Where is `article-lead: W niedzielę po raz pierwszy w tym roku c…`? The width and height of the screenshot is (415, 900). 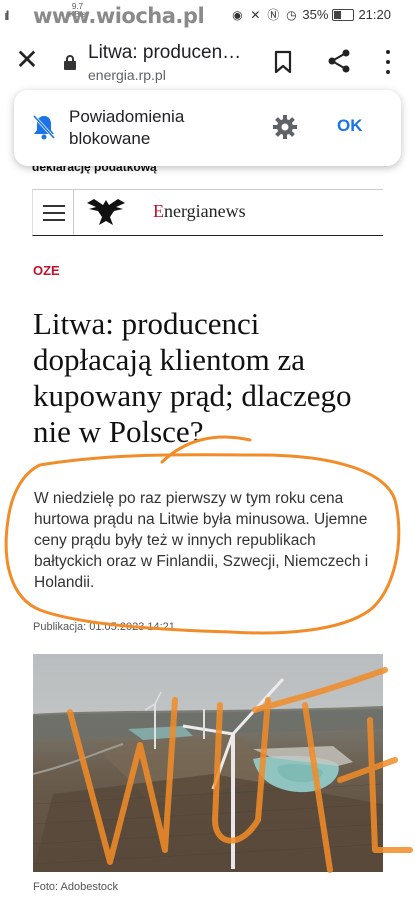 article-lead: W niedzielę po raz pierwszy w tym roku c… is located at coordinates (201, 540).